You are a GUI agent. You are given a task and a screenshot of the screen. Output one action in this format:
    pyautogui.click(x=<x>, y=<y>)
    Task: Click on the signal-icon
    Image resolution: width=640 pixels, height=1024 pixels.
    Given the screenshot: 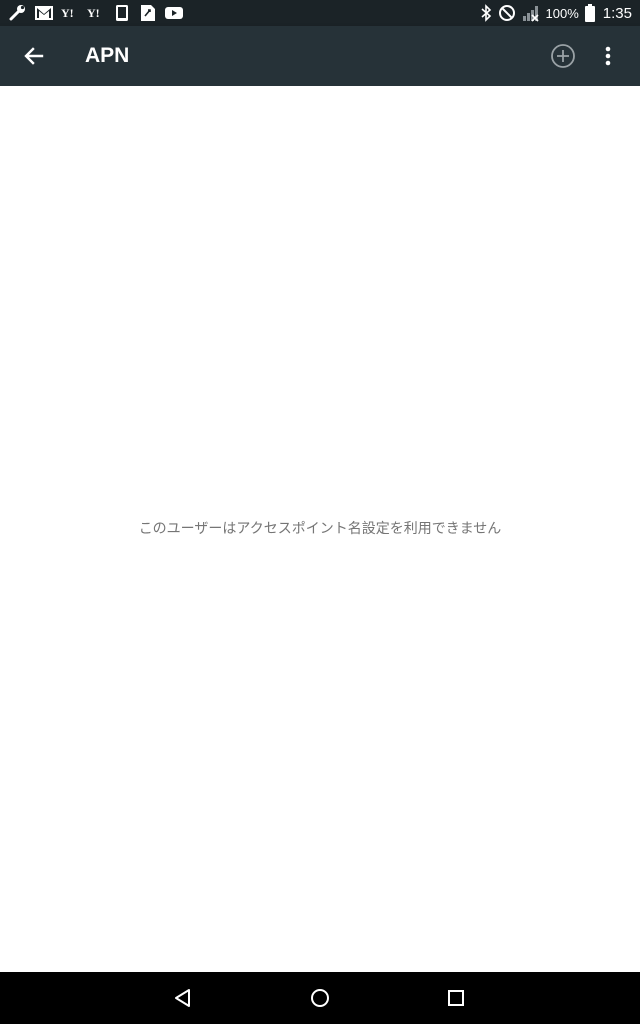 What is the action you would take?
    pyautogui.click(x=531, y=13)
    